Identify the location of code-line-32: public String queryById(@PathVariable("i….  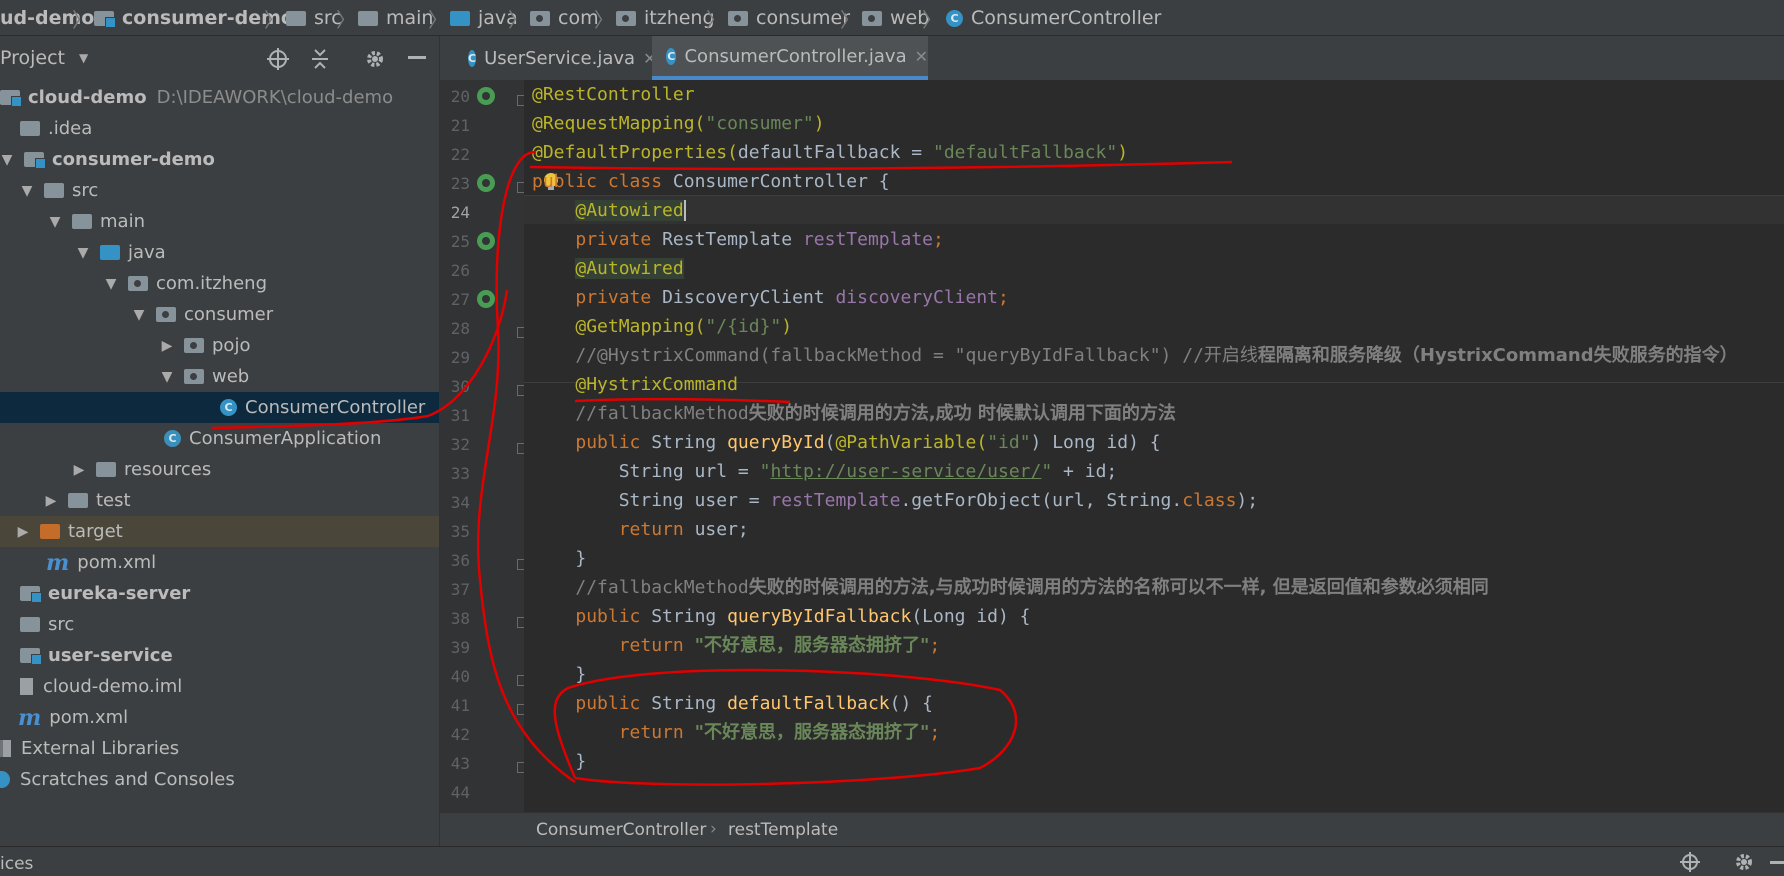
(868, 442).